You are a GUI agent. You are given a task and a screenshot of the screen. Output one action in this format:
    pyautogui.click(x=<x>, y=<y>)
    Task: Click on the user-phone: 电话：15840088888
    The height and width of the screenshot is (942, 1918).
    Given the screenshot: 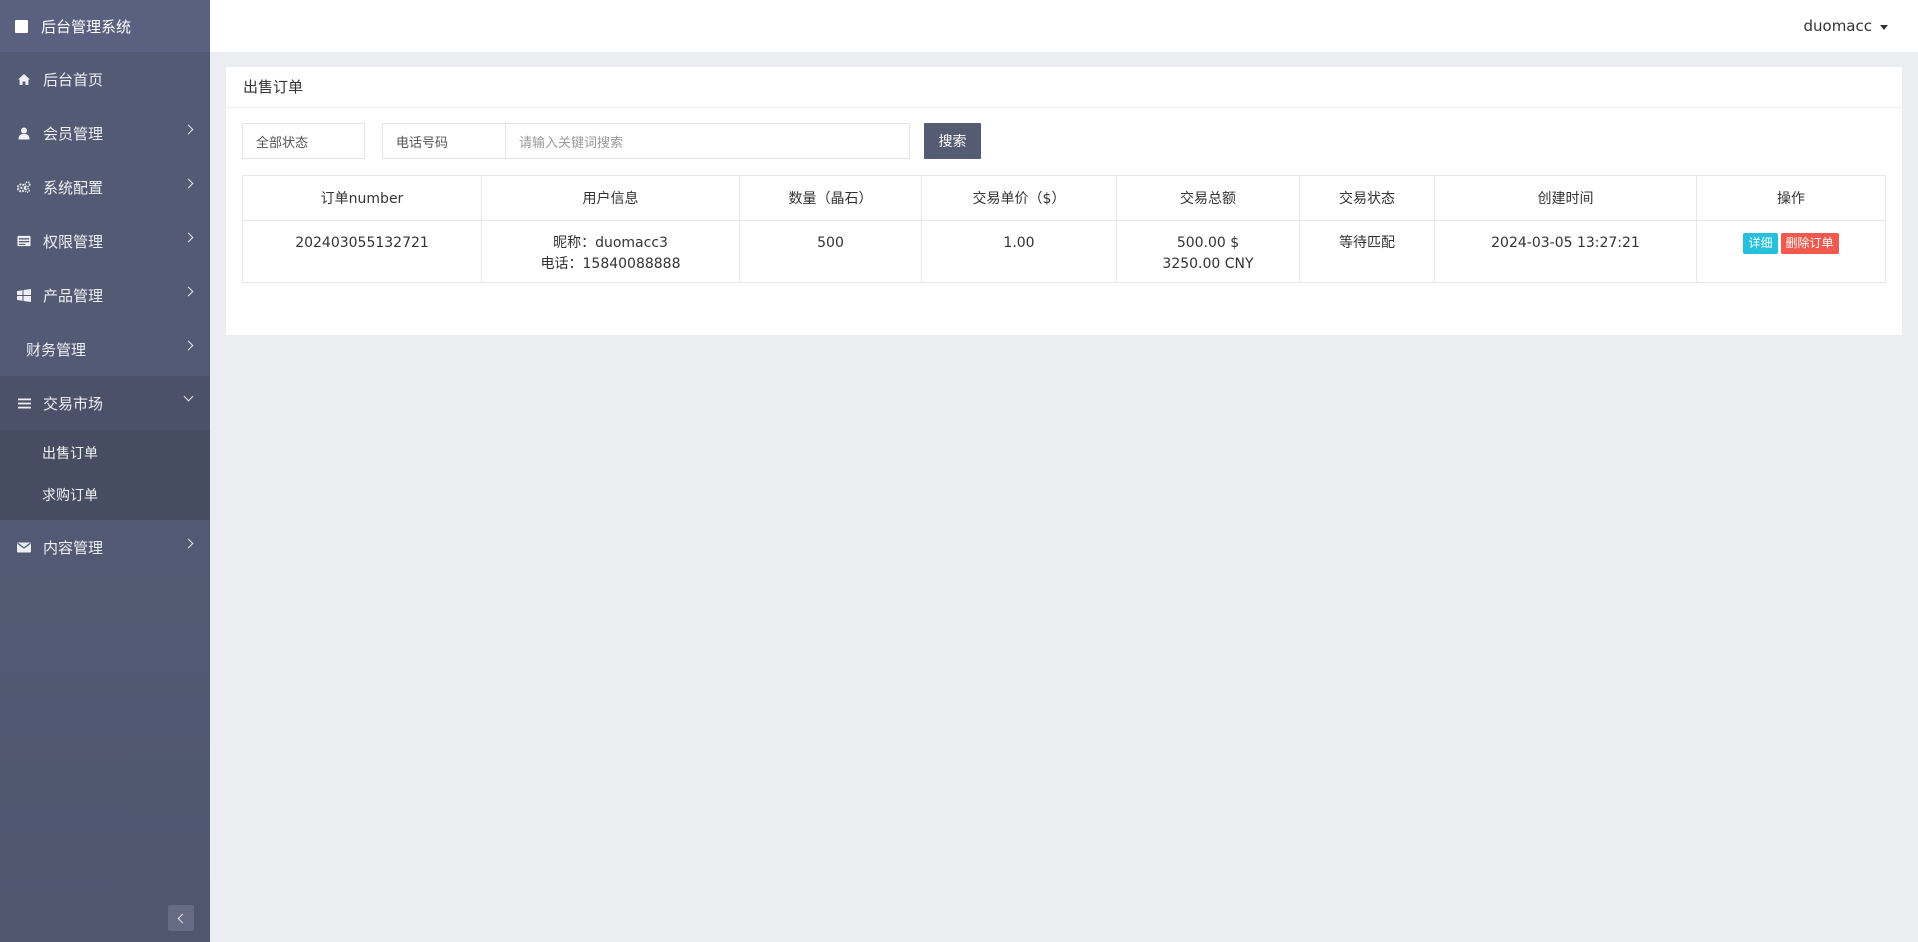 What is the action you would take?
    pyautogui.click(x=610, y=264)
    